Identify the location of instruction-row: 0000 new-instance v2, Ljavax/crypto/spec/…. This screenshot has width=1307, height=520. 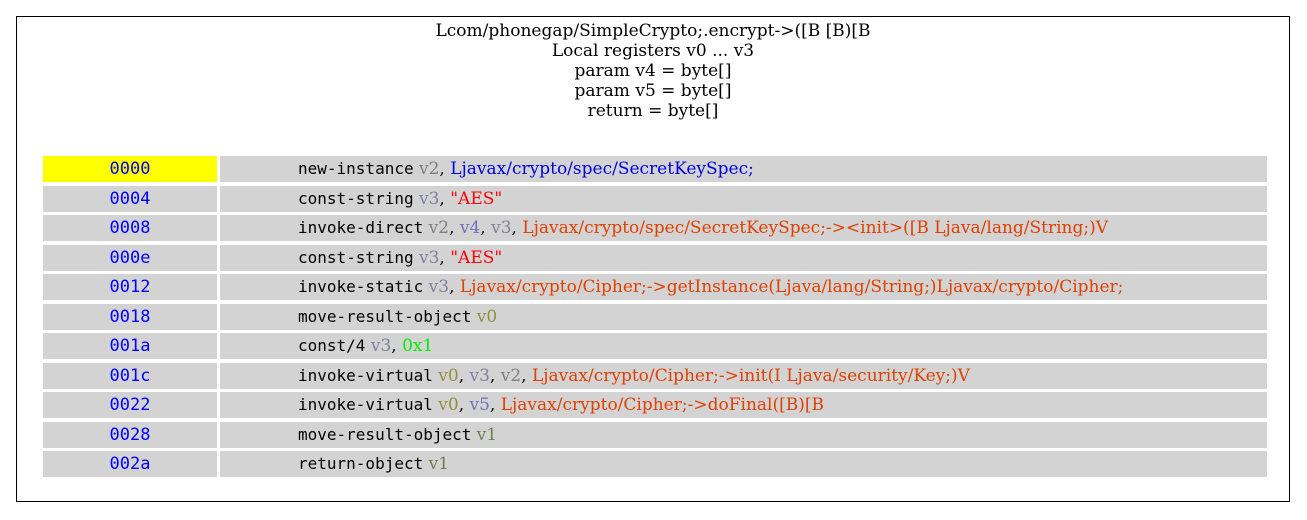
(655, 169).